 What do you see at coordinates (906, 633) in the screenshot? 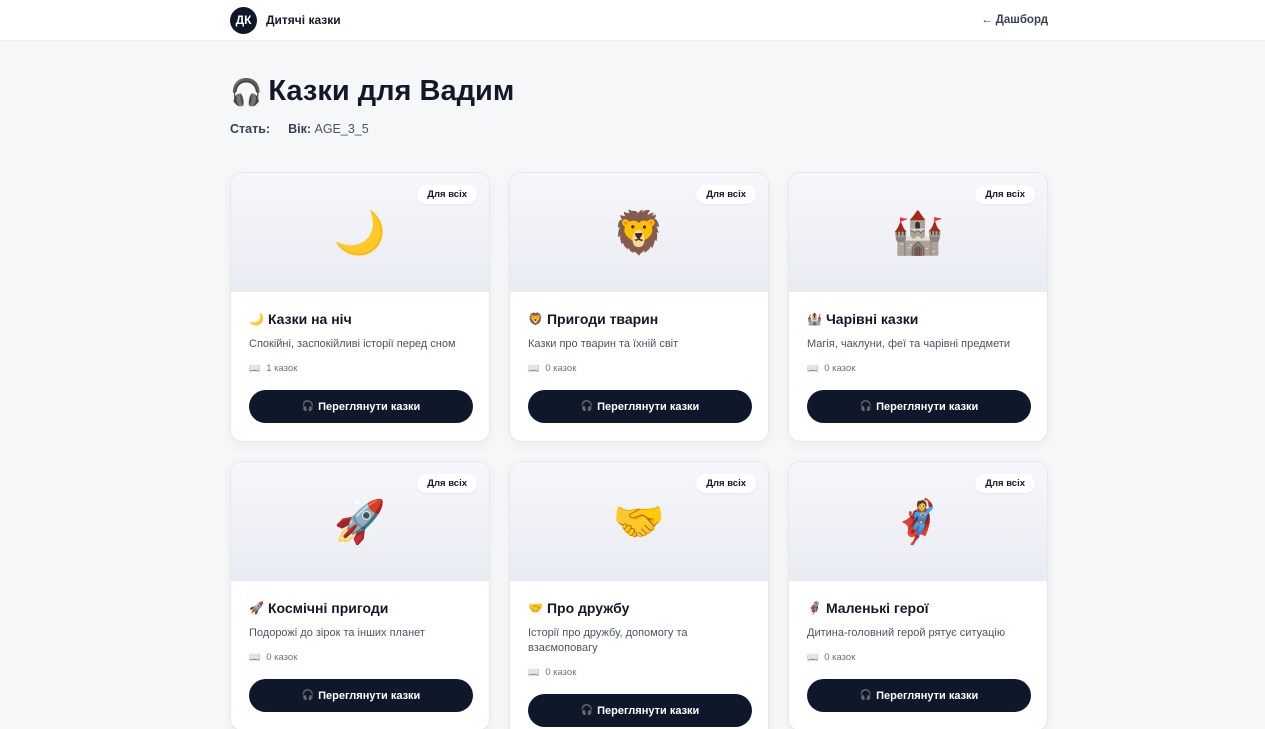
I see `card-description: Дитина-головний герой рятує ситуацію` at bounding box center [906, 633].